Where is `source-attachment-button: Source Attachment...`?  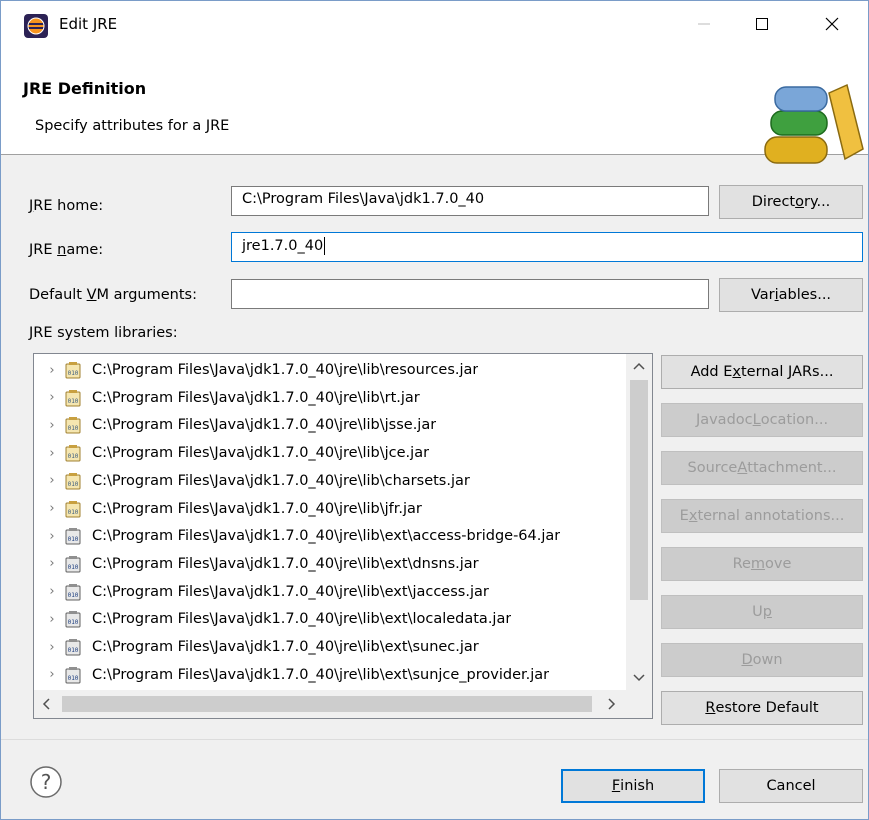 source-attachment-button: Source Attachment... is located at coordinates (762, 468).